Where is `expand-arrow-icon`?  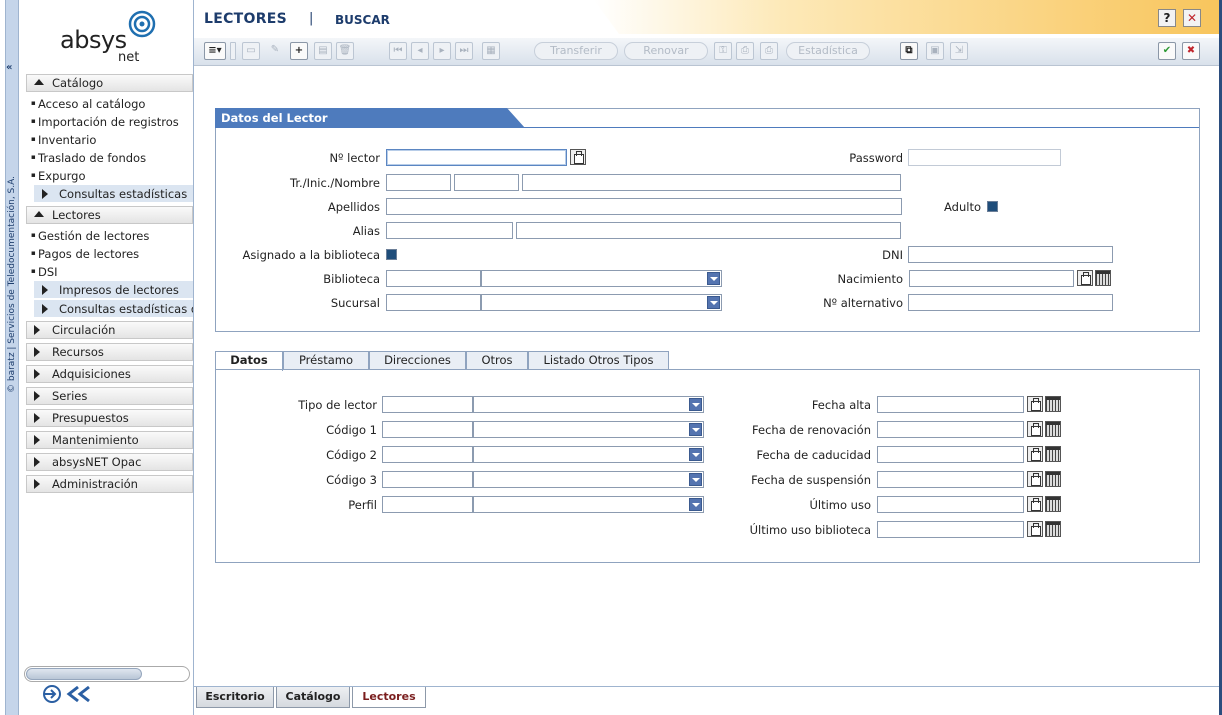
expand-arrow-icon is located at coordinates (37, 462).